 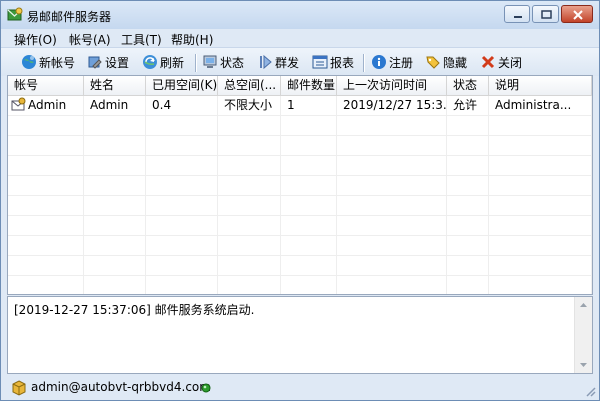 I want to click on column-header-mail-count: 邮件数量, so click(x=309, y=85).